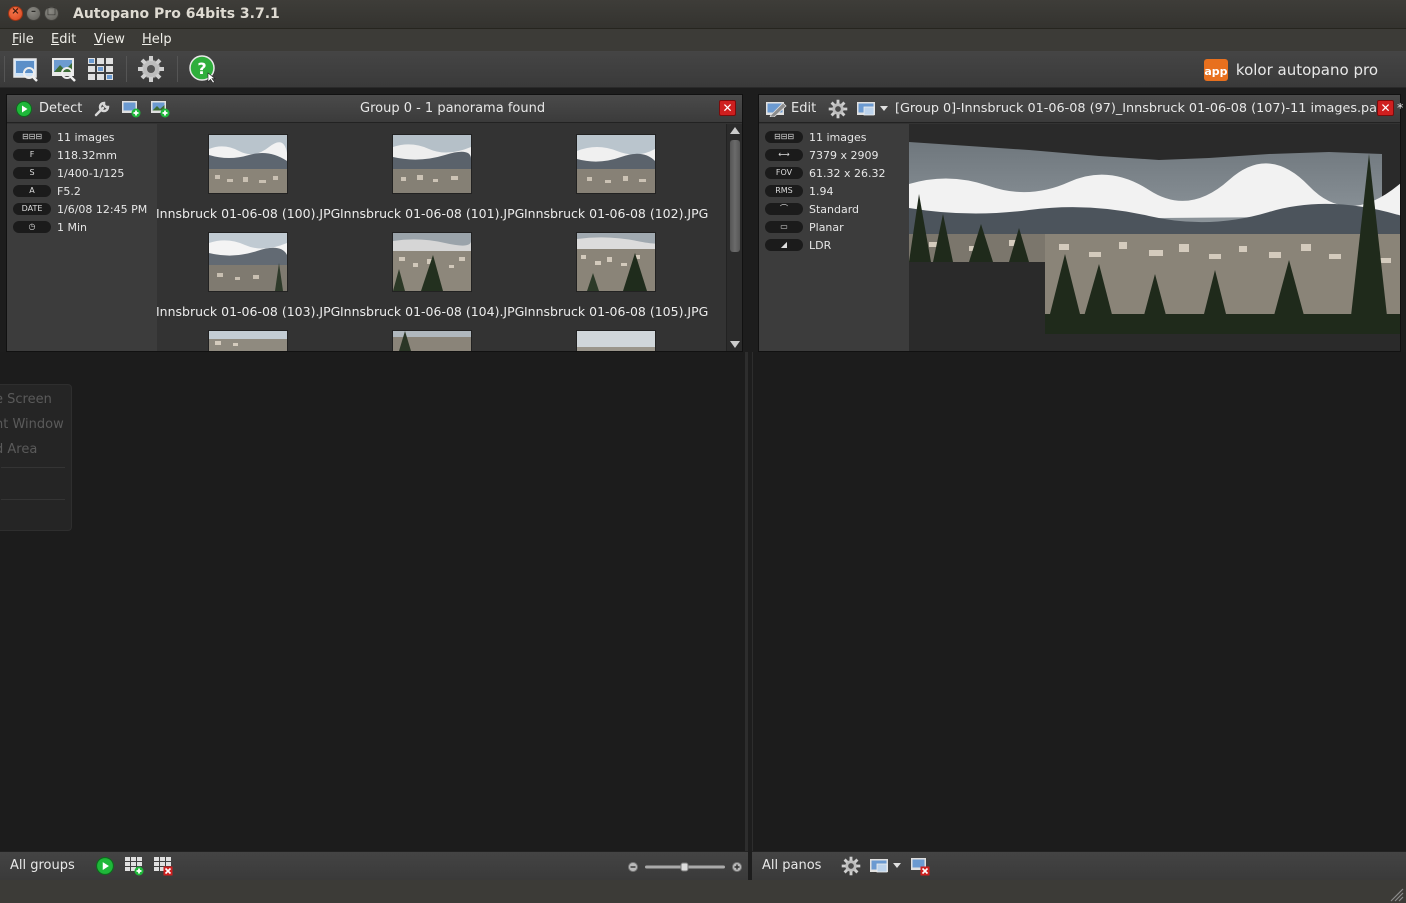  I want to click on thumbnail-scrollbar, so click(734, 237).